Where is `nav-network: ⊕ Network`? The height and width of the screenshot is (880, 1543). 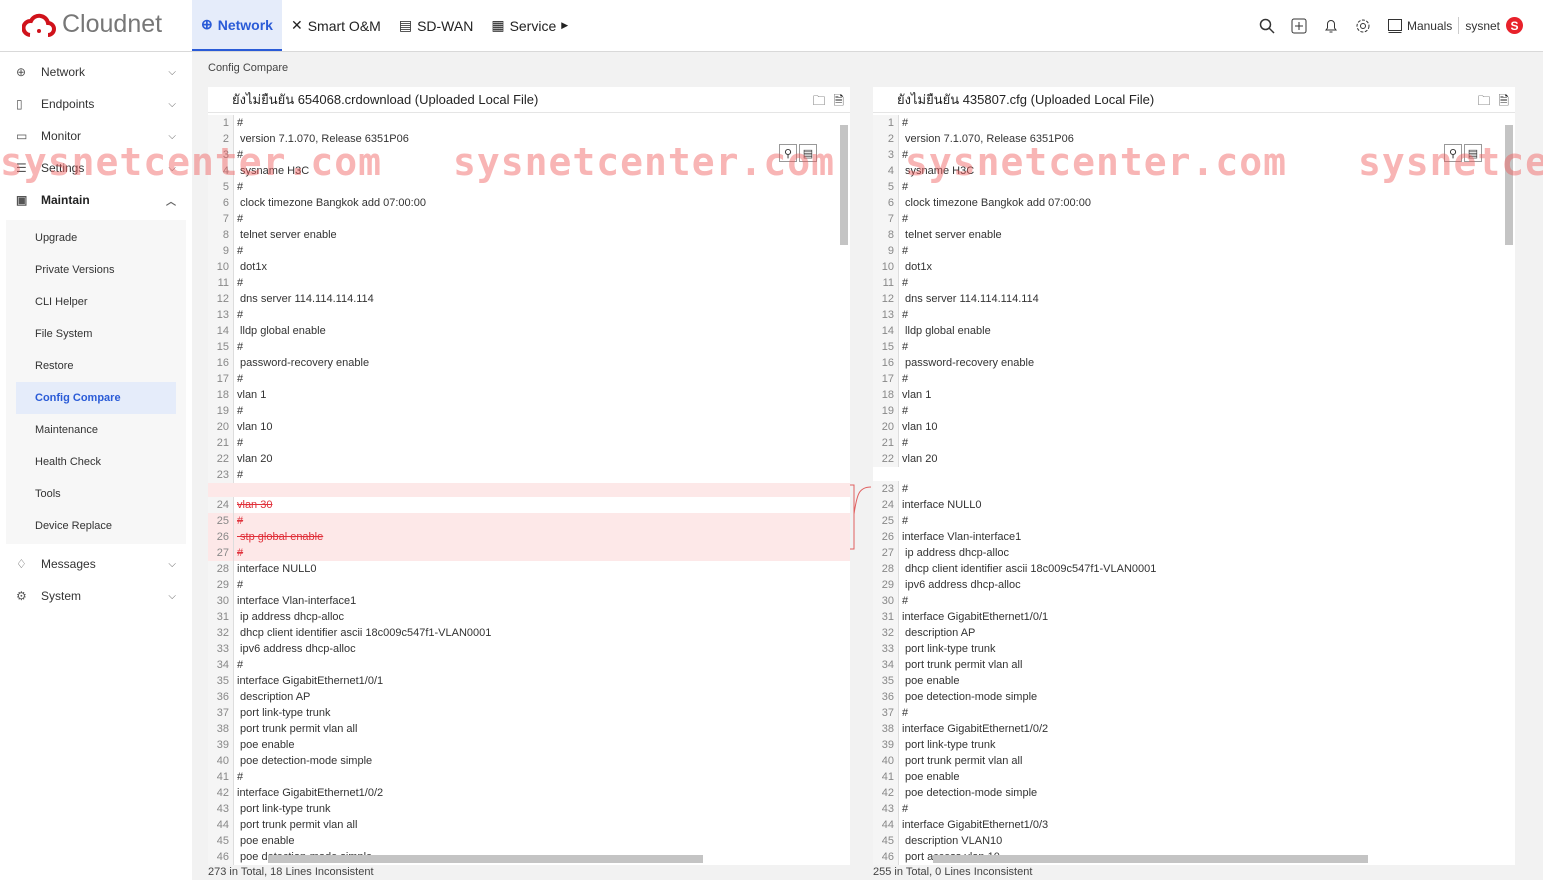
nav-network: ⊕ Network is located at coordinates (237, 25).